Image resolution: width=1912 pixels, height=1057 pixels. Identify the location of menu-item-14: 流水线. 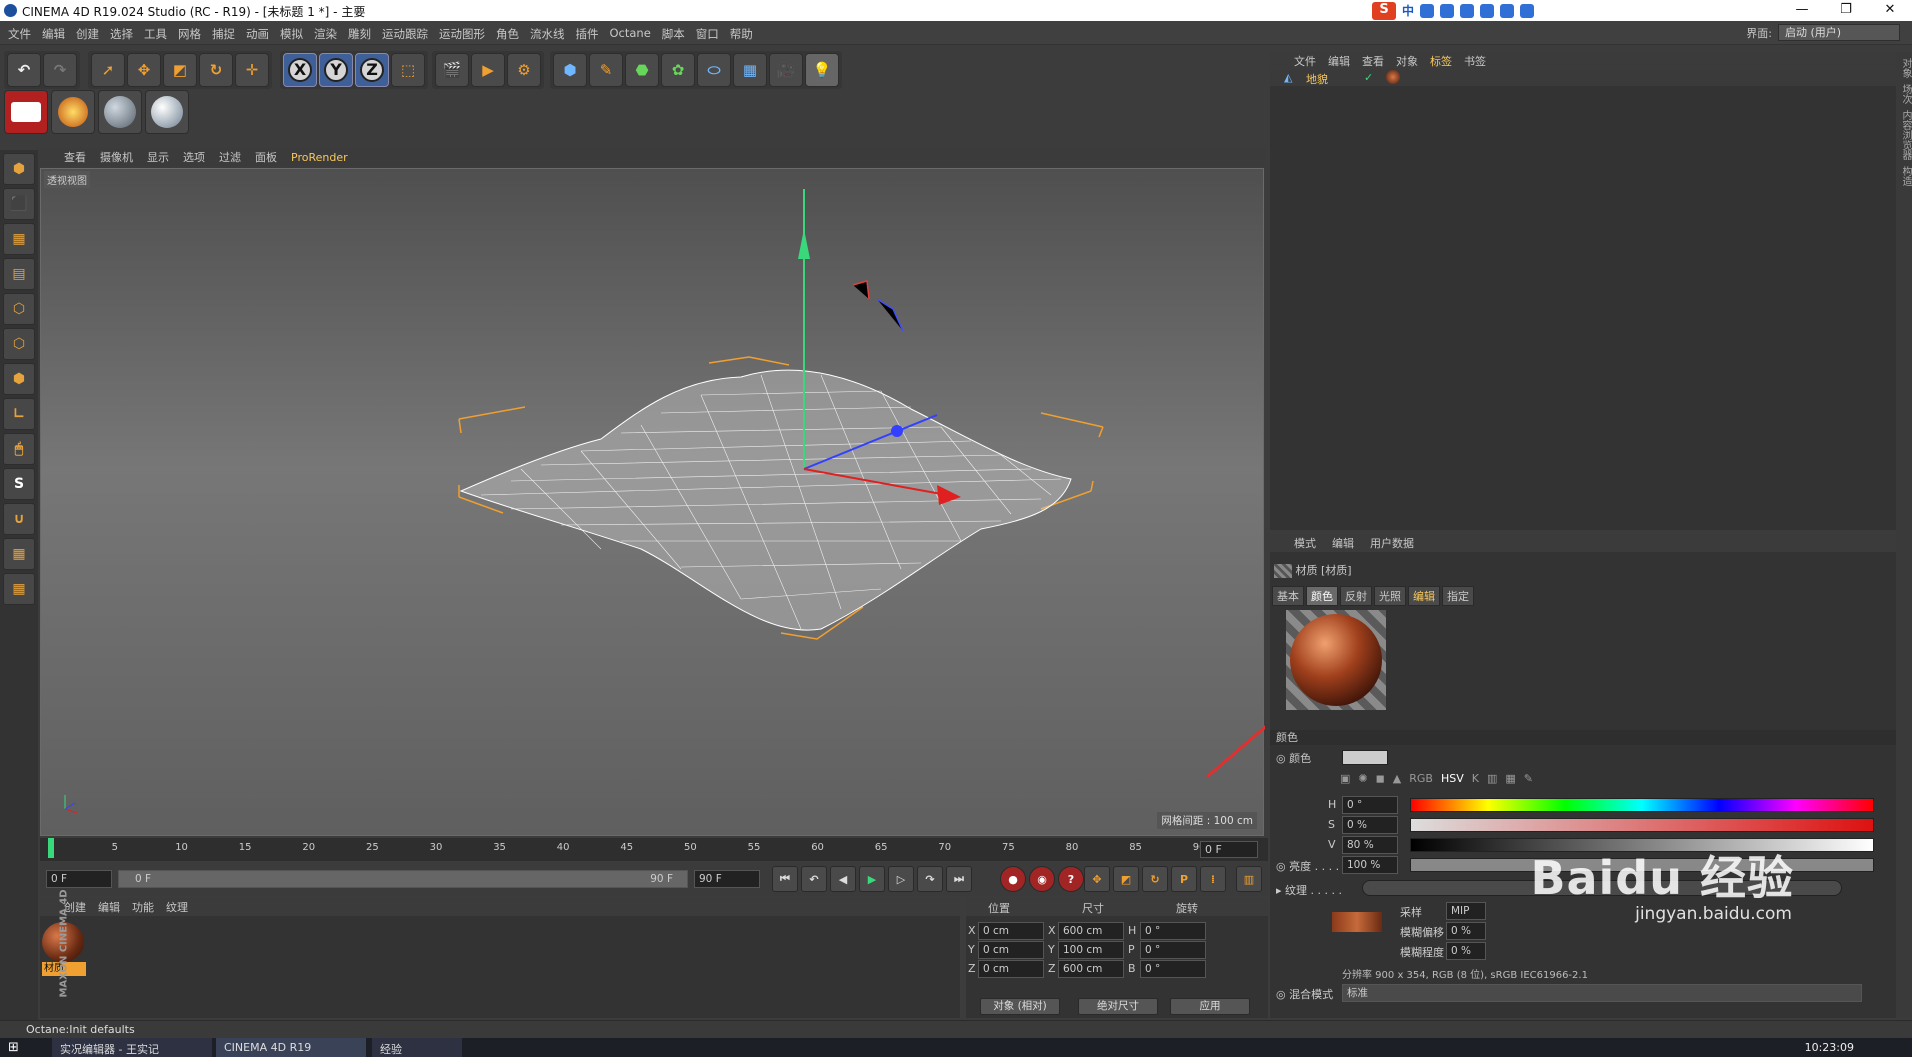
(547, 34).